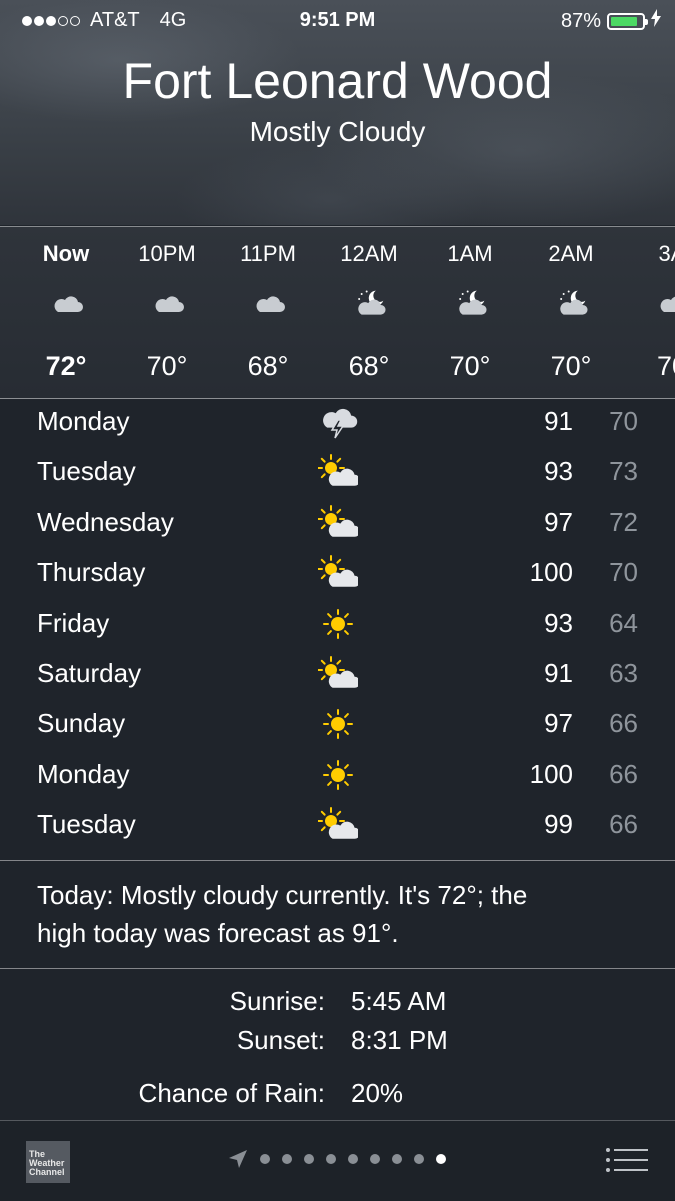 The image size is (675, 1201). Describe the element at coordinates (89, 673) in the screenshot. I see `day-name: Saturday` at that location.